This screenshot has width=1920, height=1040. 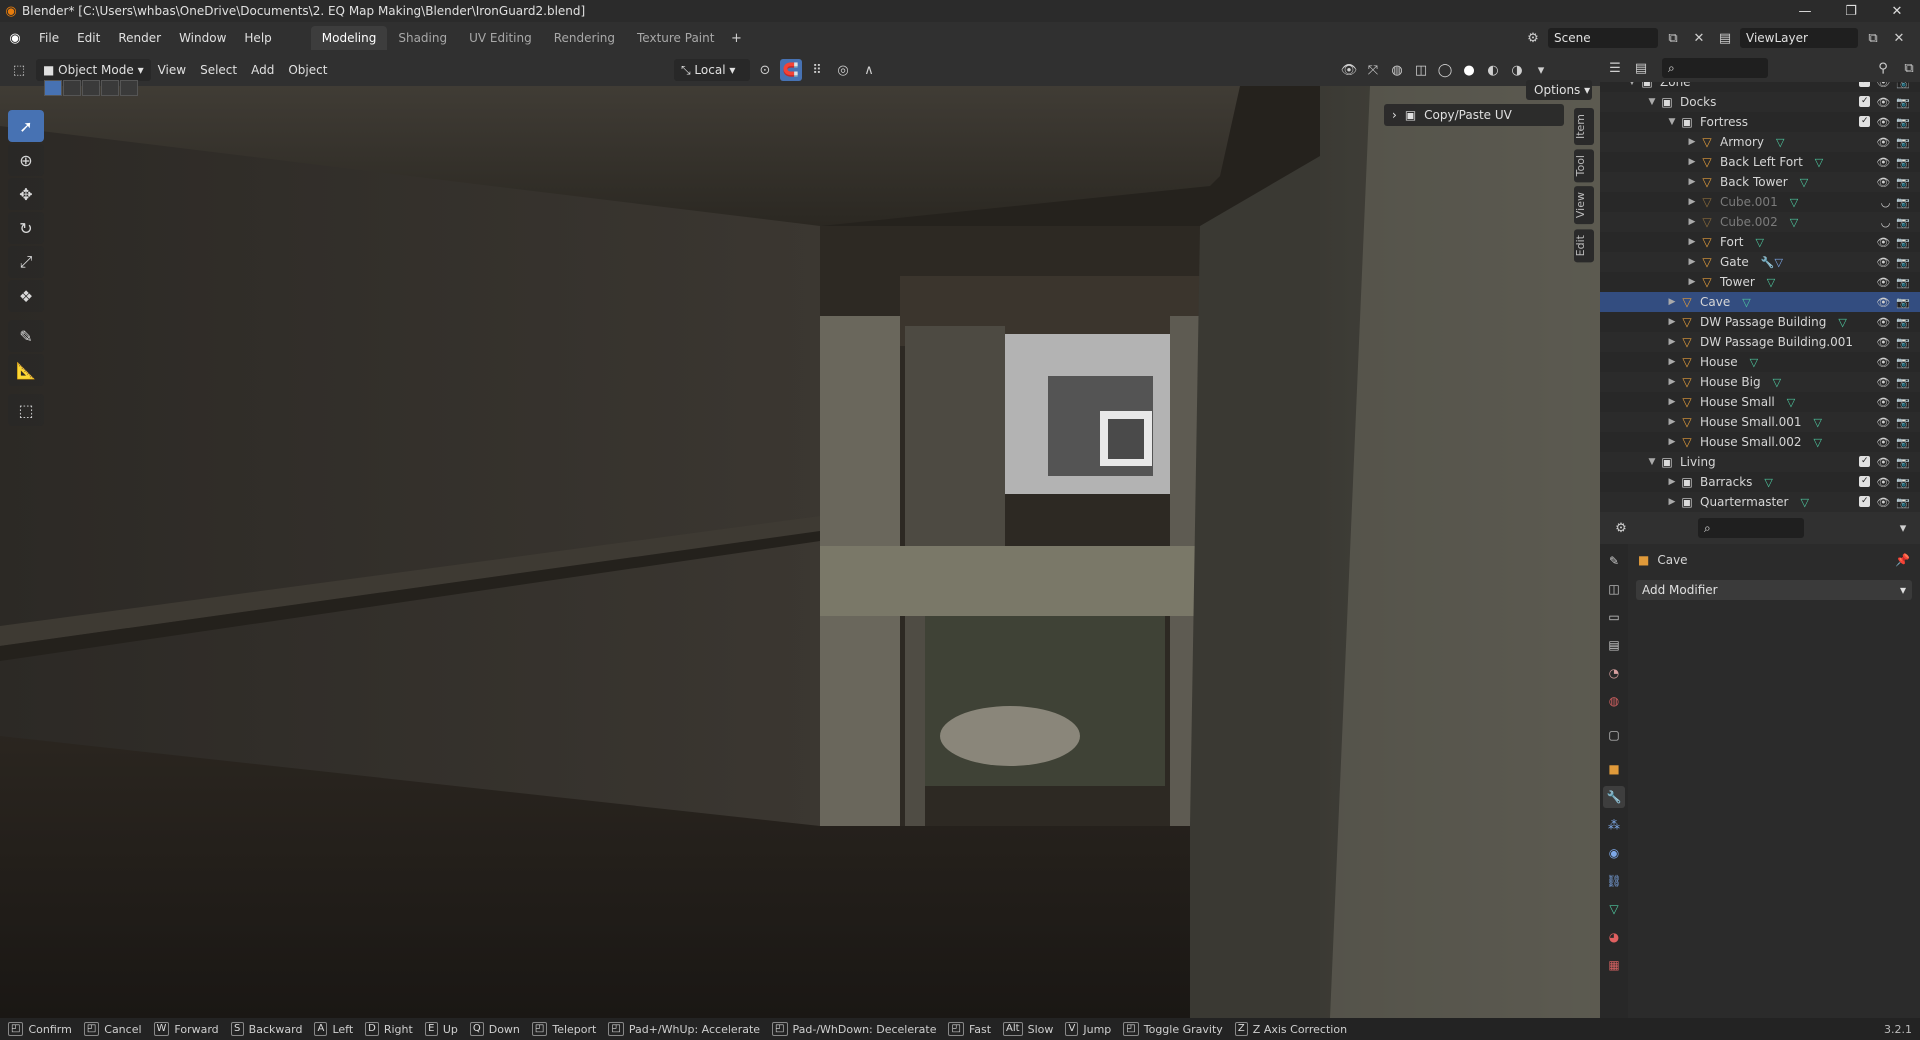 What do you see at coordinates (26, 126) in the screenshot?
I see `select-box-tool-icon: ➚` at bounding box center [26, 126].